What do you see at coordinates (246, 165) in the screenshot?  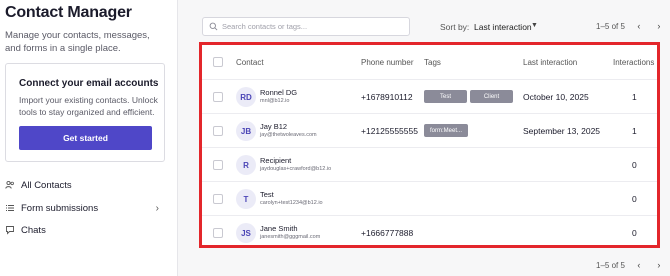 I see `avatar: R` at bounding box center [246, 165].